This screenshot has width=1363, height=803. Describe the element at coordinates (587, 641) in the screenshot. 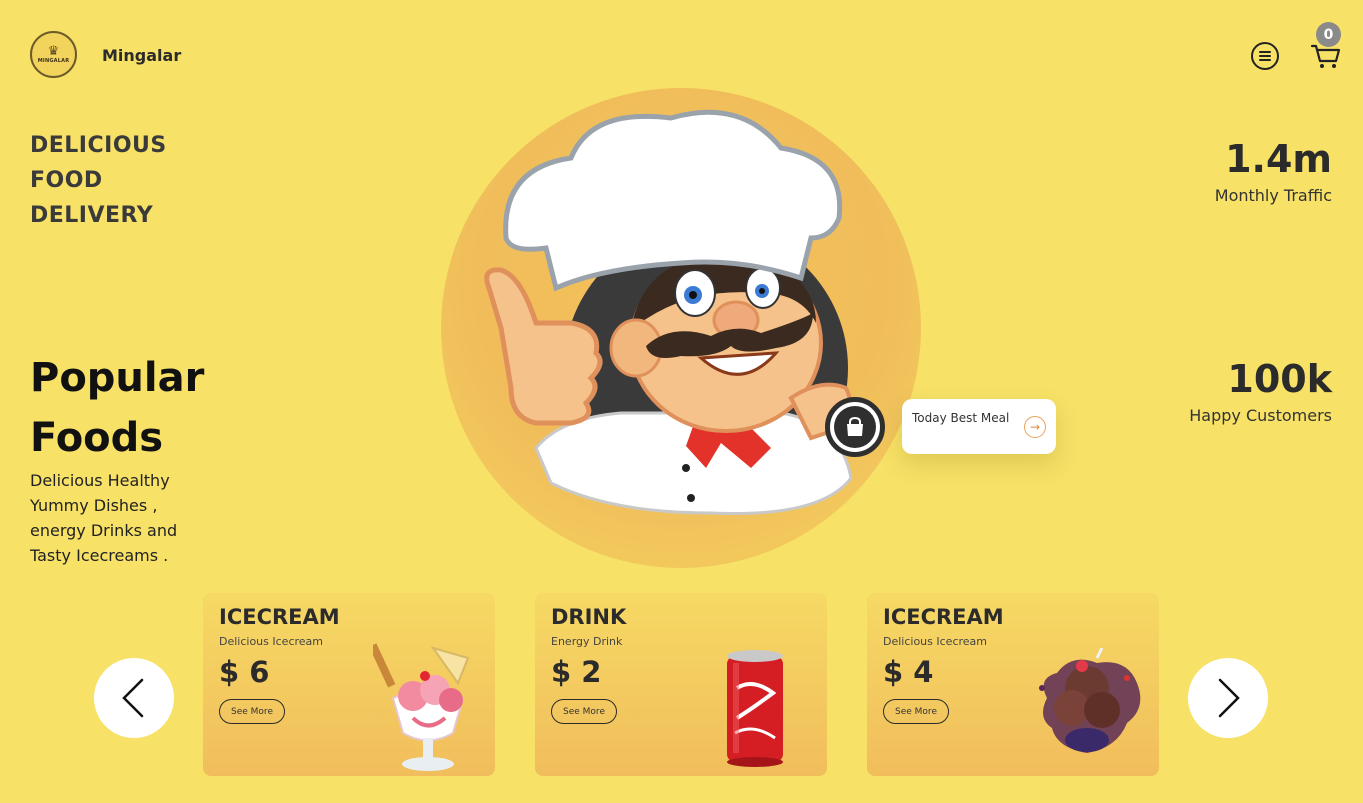

I see `card-subtitle: Energy Drink` at that location.